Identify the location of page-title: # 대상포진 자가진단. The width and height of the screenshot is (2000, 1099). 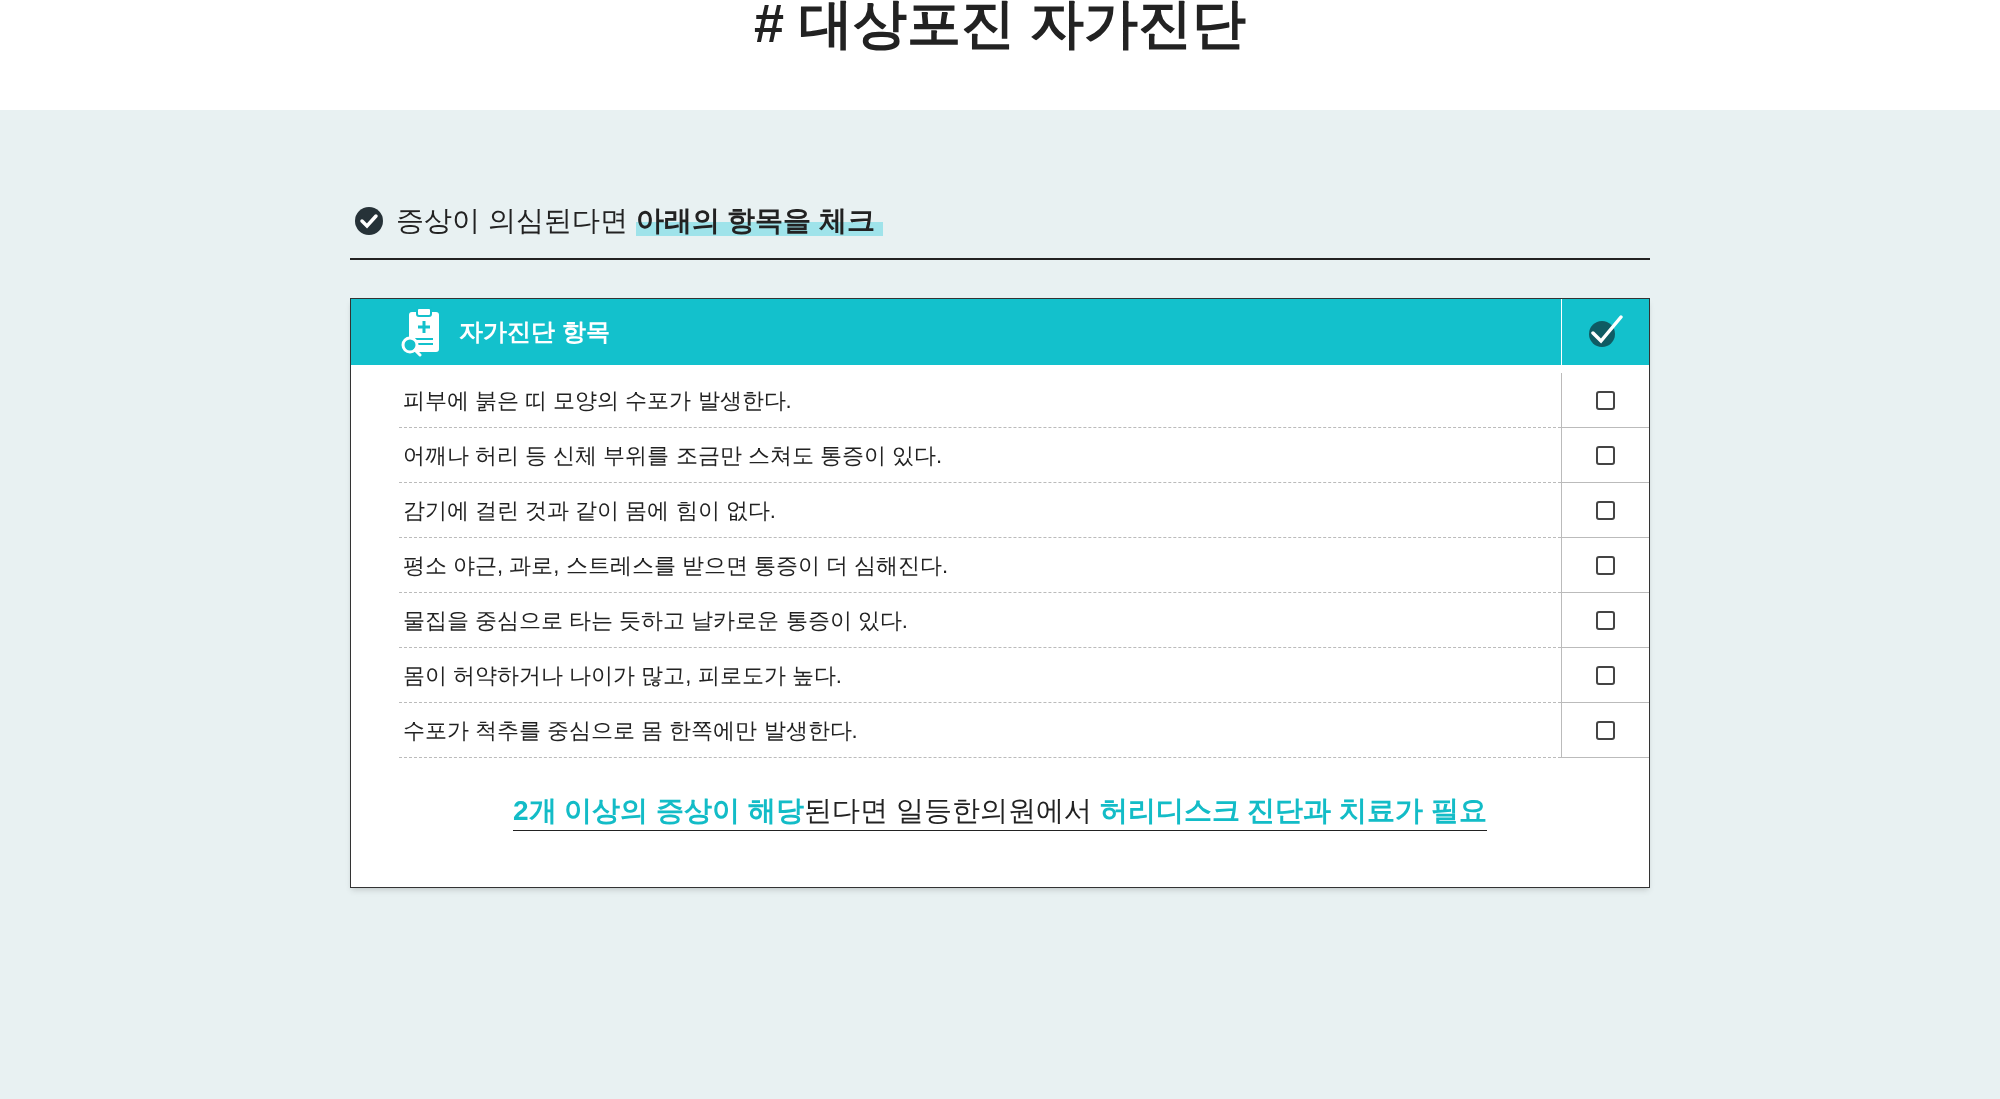
(999, 25).